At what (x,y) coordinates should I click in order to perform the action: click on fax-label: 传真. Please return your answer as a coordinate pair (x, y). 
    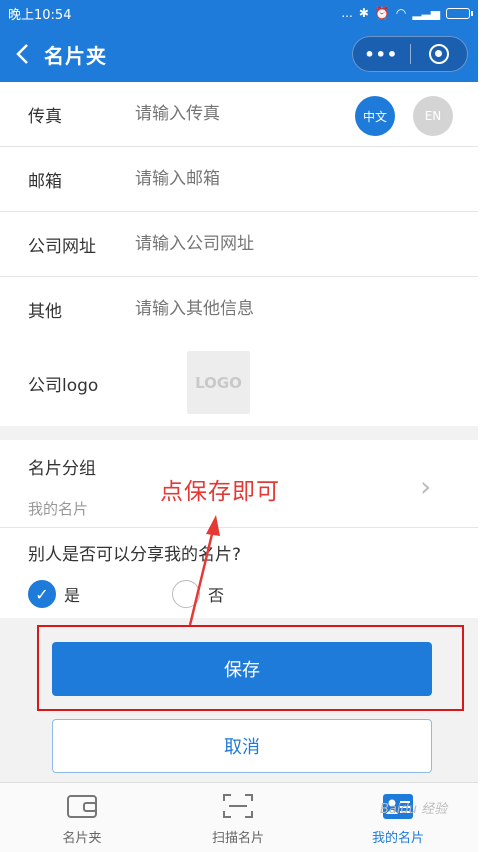
    Looking at the image, I should click on (45, 116).